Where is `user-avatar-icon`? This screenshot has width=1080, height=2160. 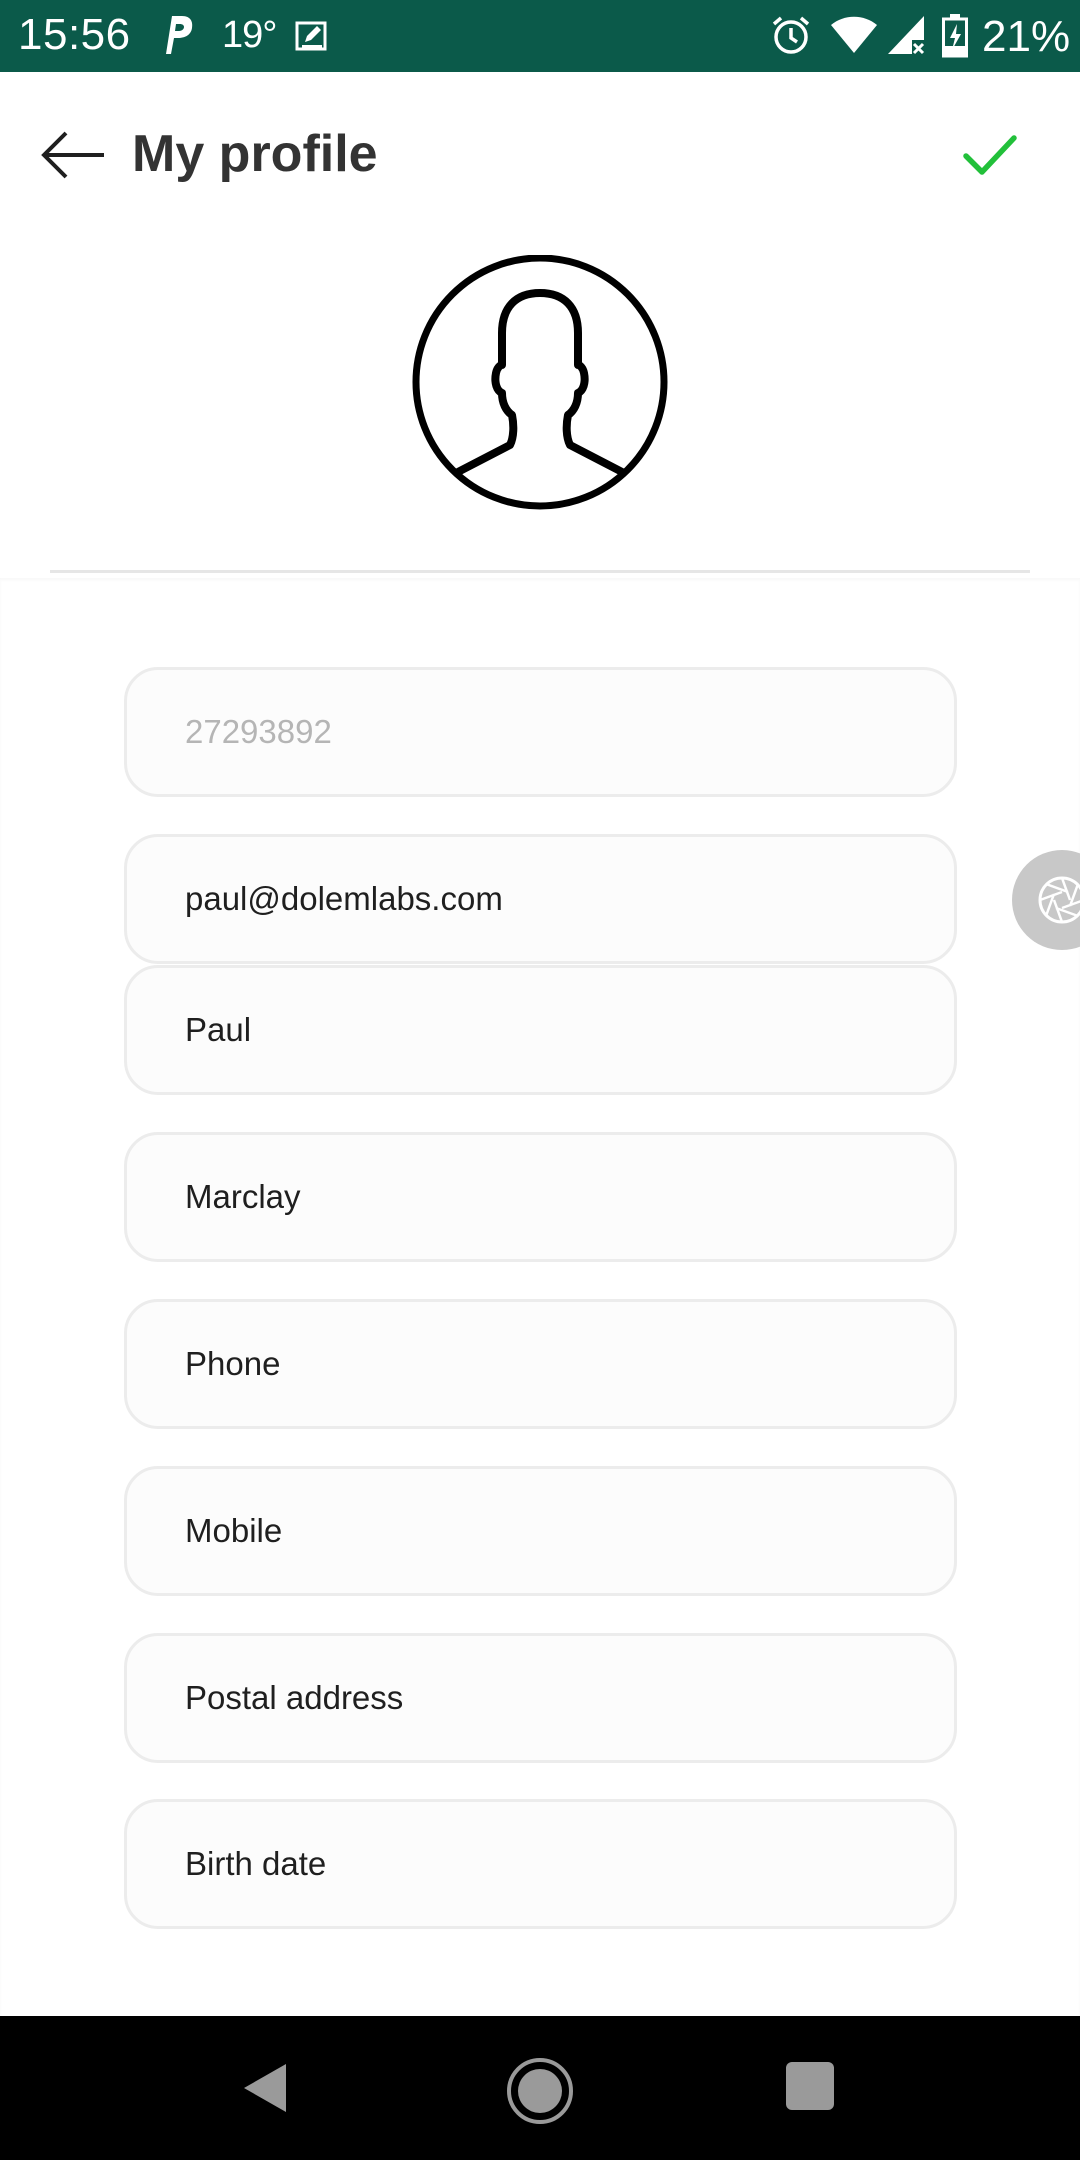
user-avatar-icon is located at coordinates (540, 385).